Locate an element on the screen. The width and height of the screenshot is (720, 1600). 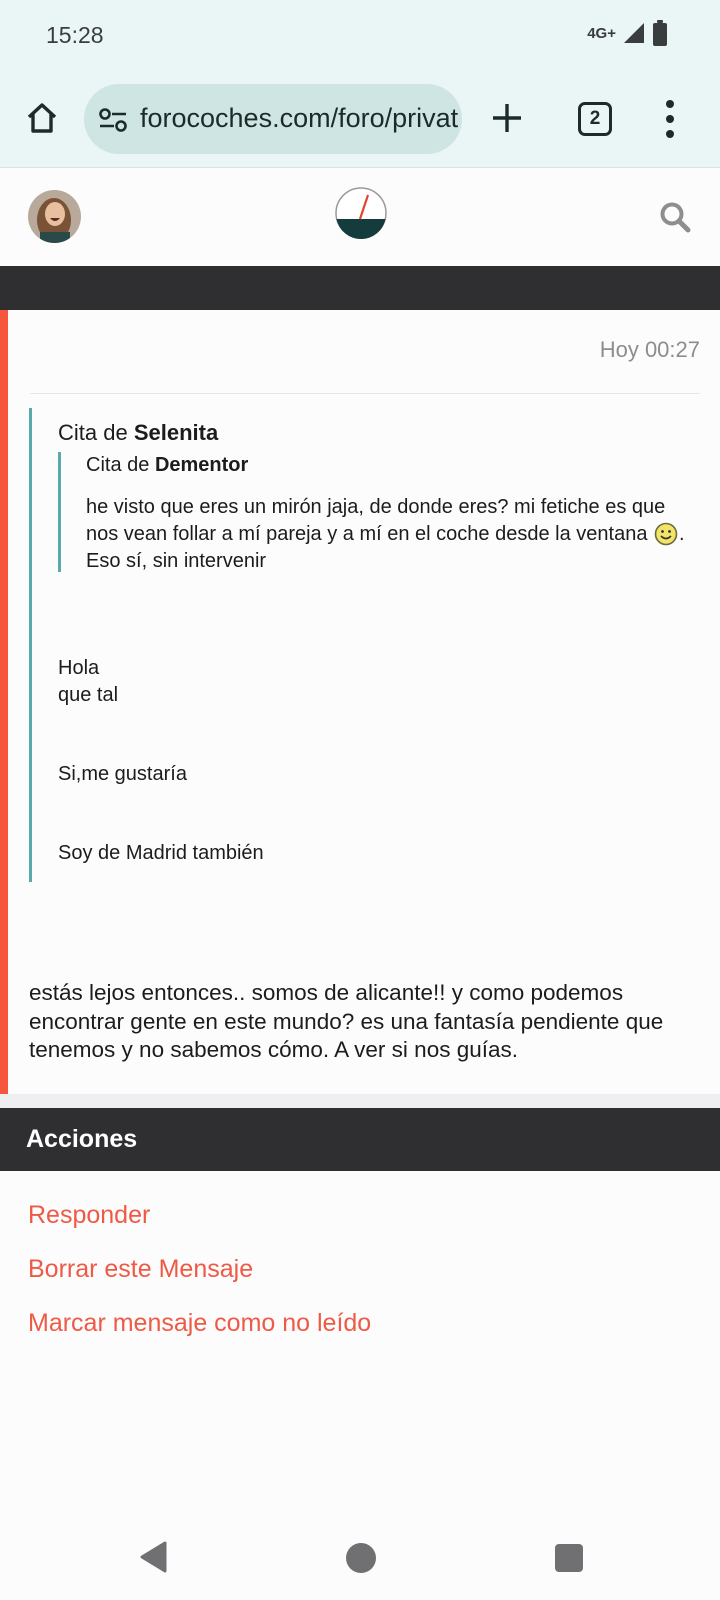
recents-icon is located at coordinates (569, 1558).